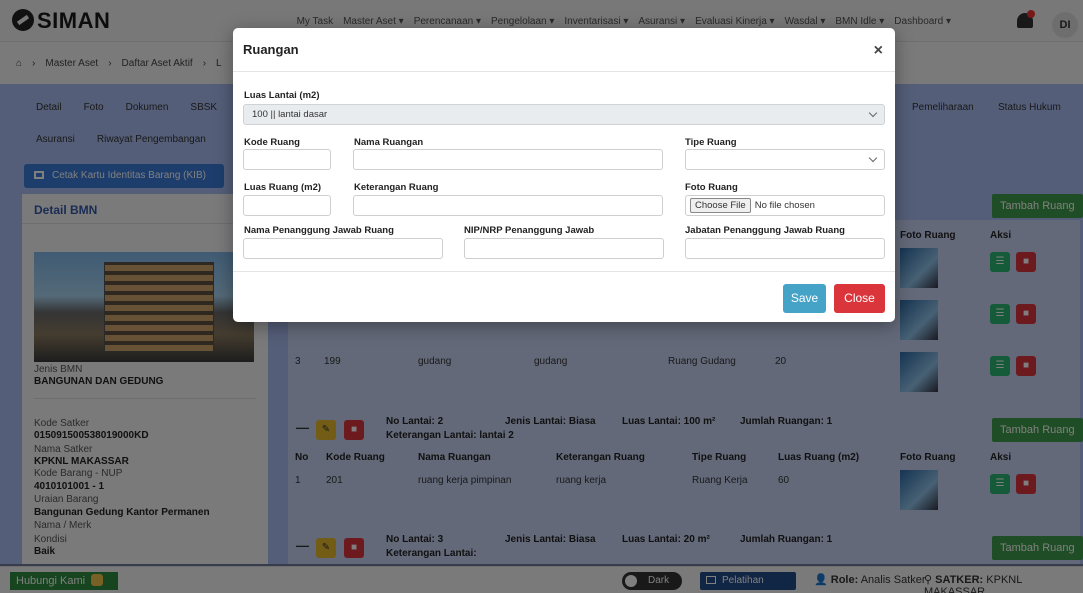  I want to click on foto-ruang-file-input: Choose File No file chosen, so click(785, 205).